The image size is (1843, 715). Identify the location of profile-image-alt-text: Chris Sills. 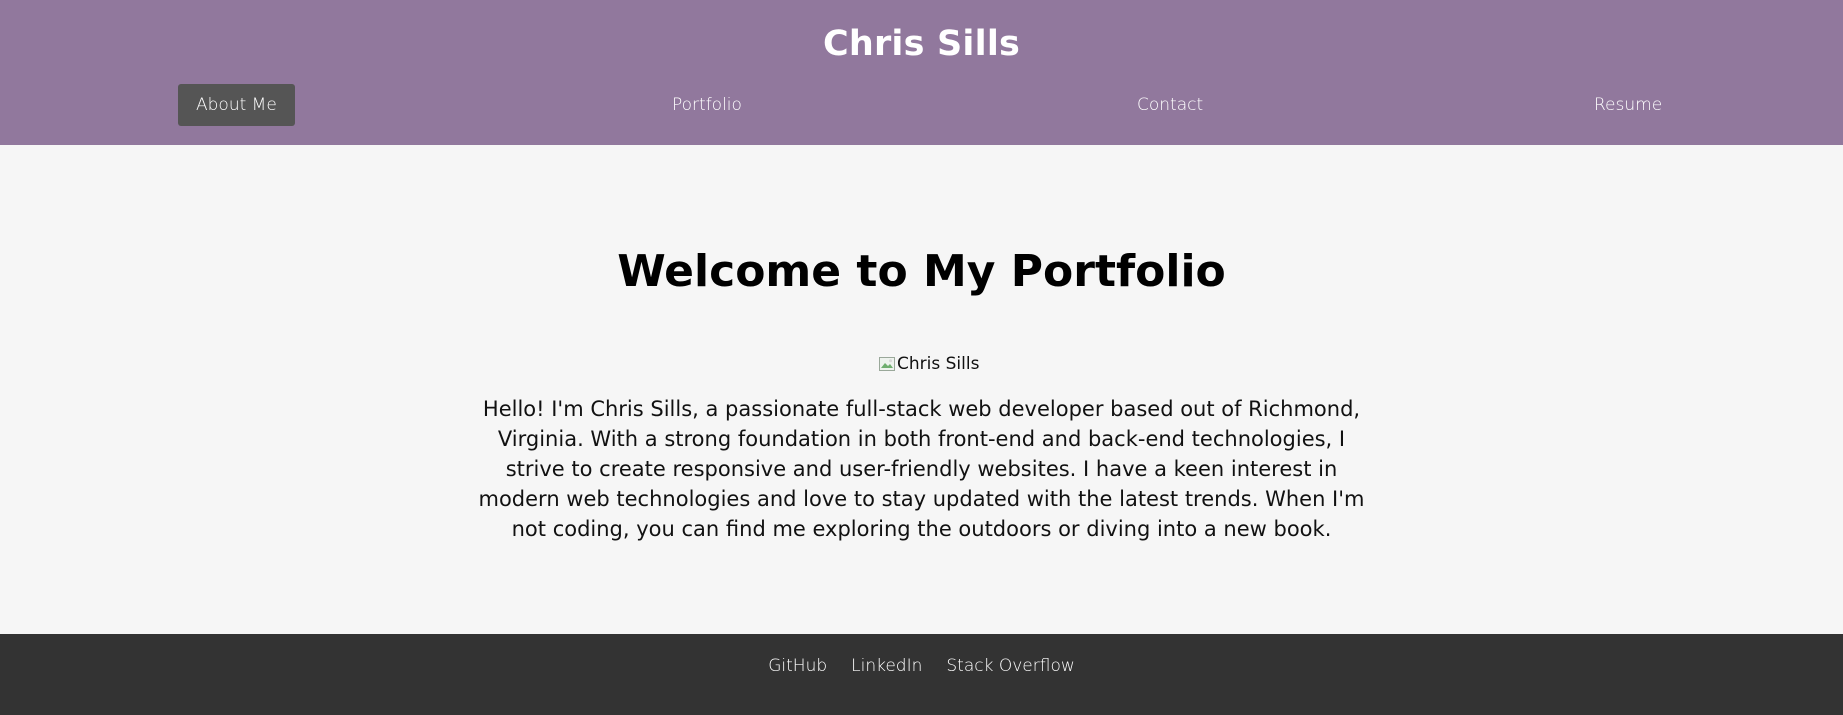
(938, 364).